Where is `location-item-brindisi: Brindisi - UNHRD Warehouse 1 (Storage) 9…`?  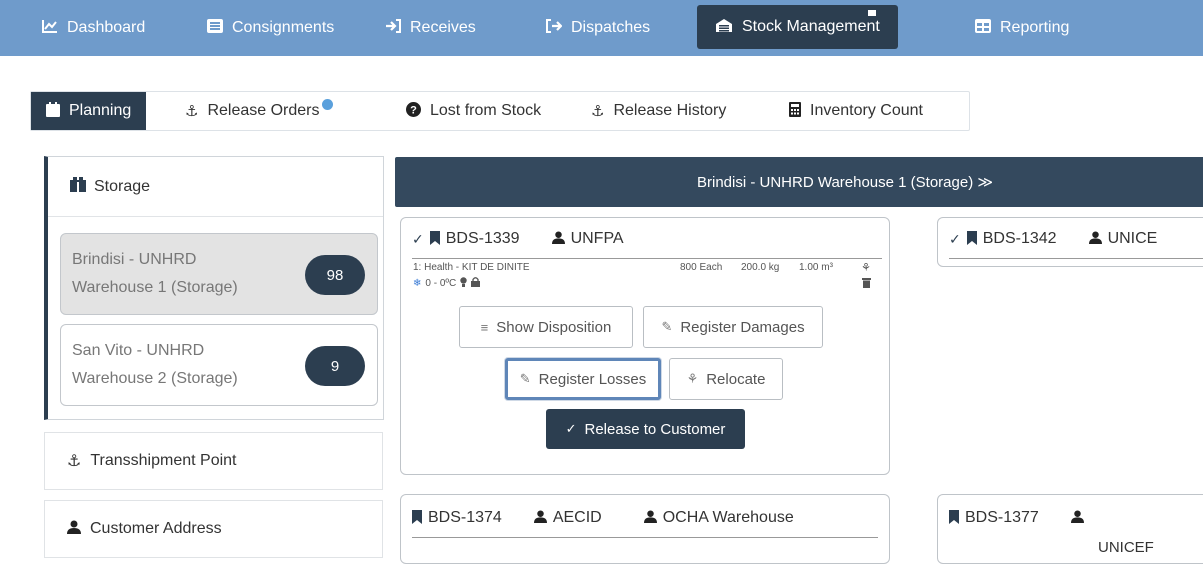
location-item-brindisi: Brindisi - UNHRD Warehouse 1 (Storage) 9… is located at coordinates (219, 274).